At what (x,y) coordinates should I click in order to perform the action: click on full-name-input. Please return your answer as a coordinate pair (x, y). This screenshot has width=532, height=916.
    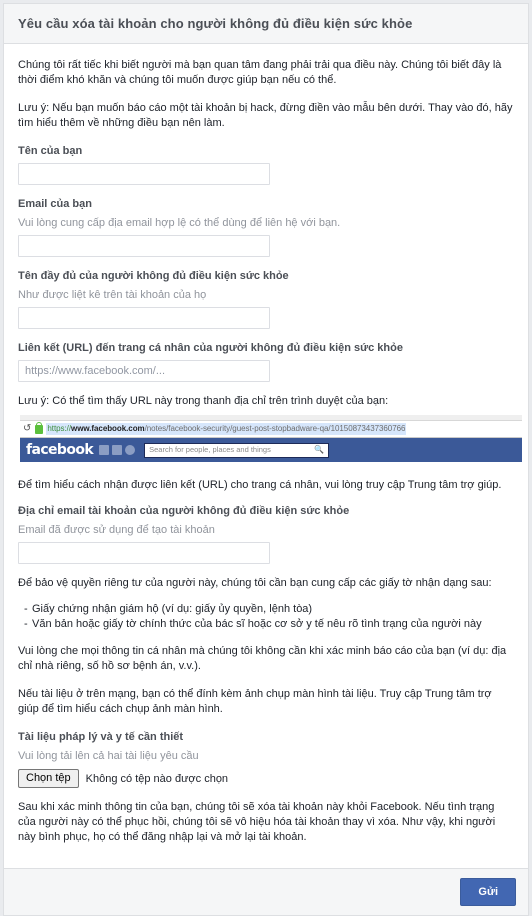
    Looking at the image, I should click on (144, 318).